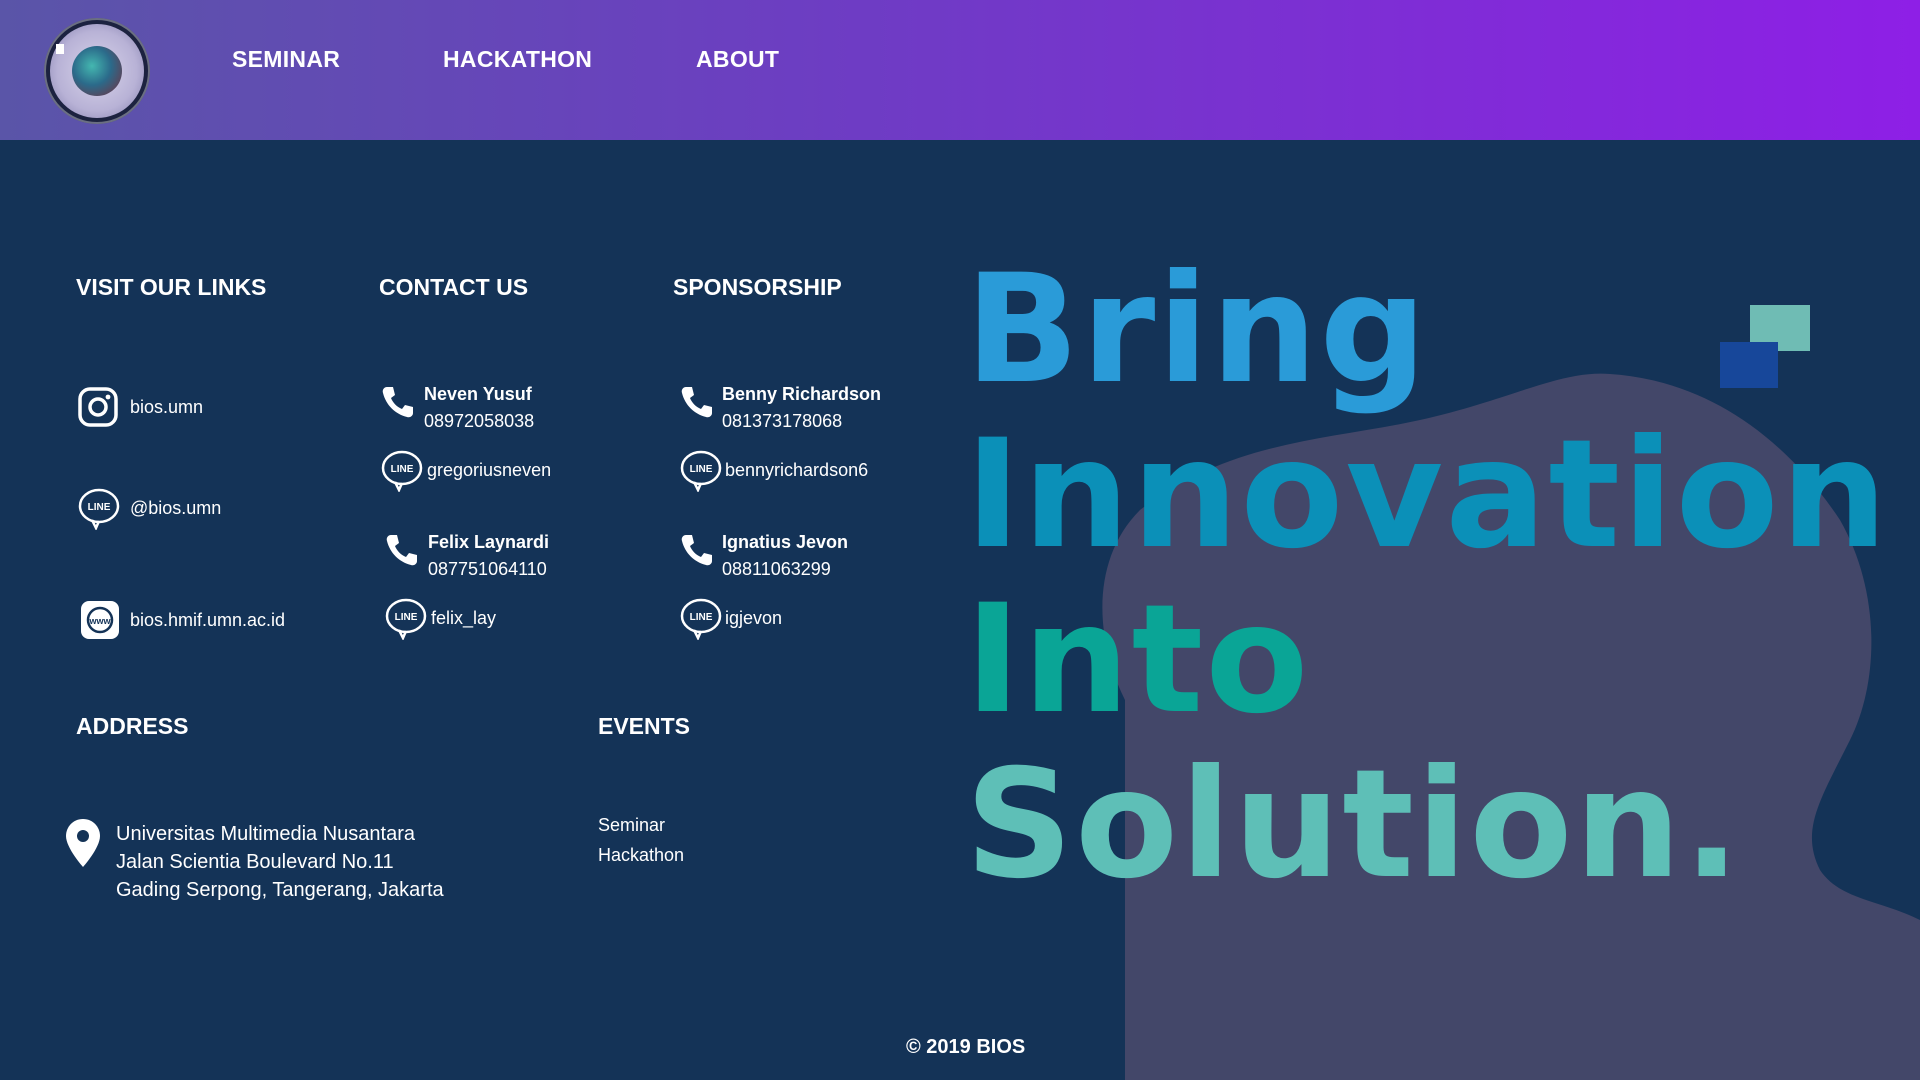  I want to click on sponsorship-title: SPONSORSHIP, so click(757, 287).